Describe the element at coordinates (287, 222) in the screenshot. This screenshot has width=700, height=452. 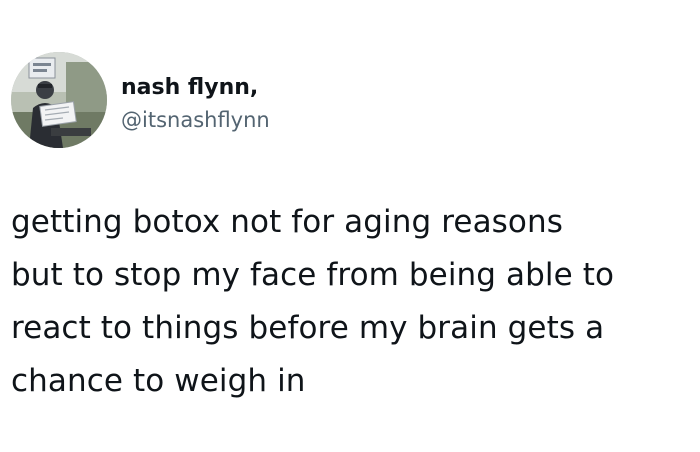
I see `tweet-text-line: getting botox not for aging reasons` at that location.